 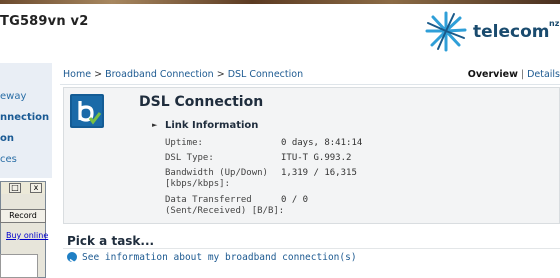 What do you see at coordinates (154, 125) in the screenshot?
I see `expand-triangle-icon: ►` at bounding box center [154, 125].